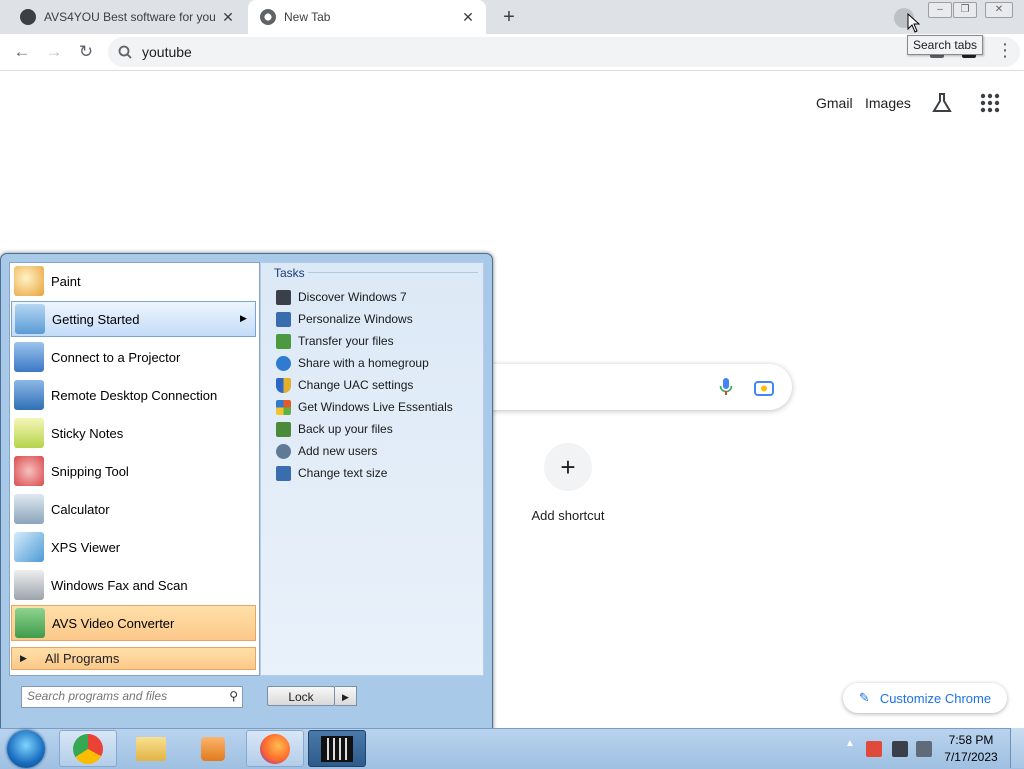 This screenshot has height=769, width=1024. I want to click on action-center-flag-icon, so click(874, 749).